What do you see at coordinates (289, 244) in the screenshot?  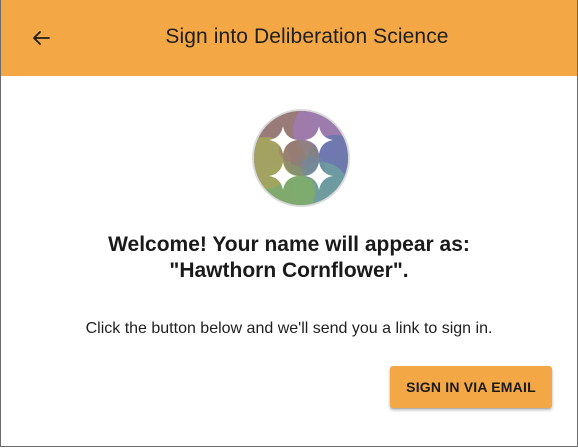 I see `welcome-line: Welcome! Your name will appear as:` at bounding box center [289, 244].